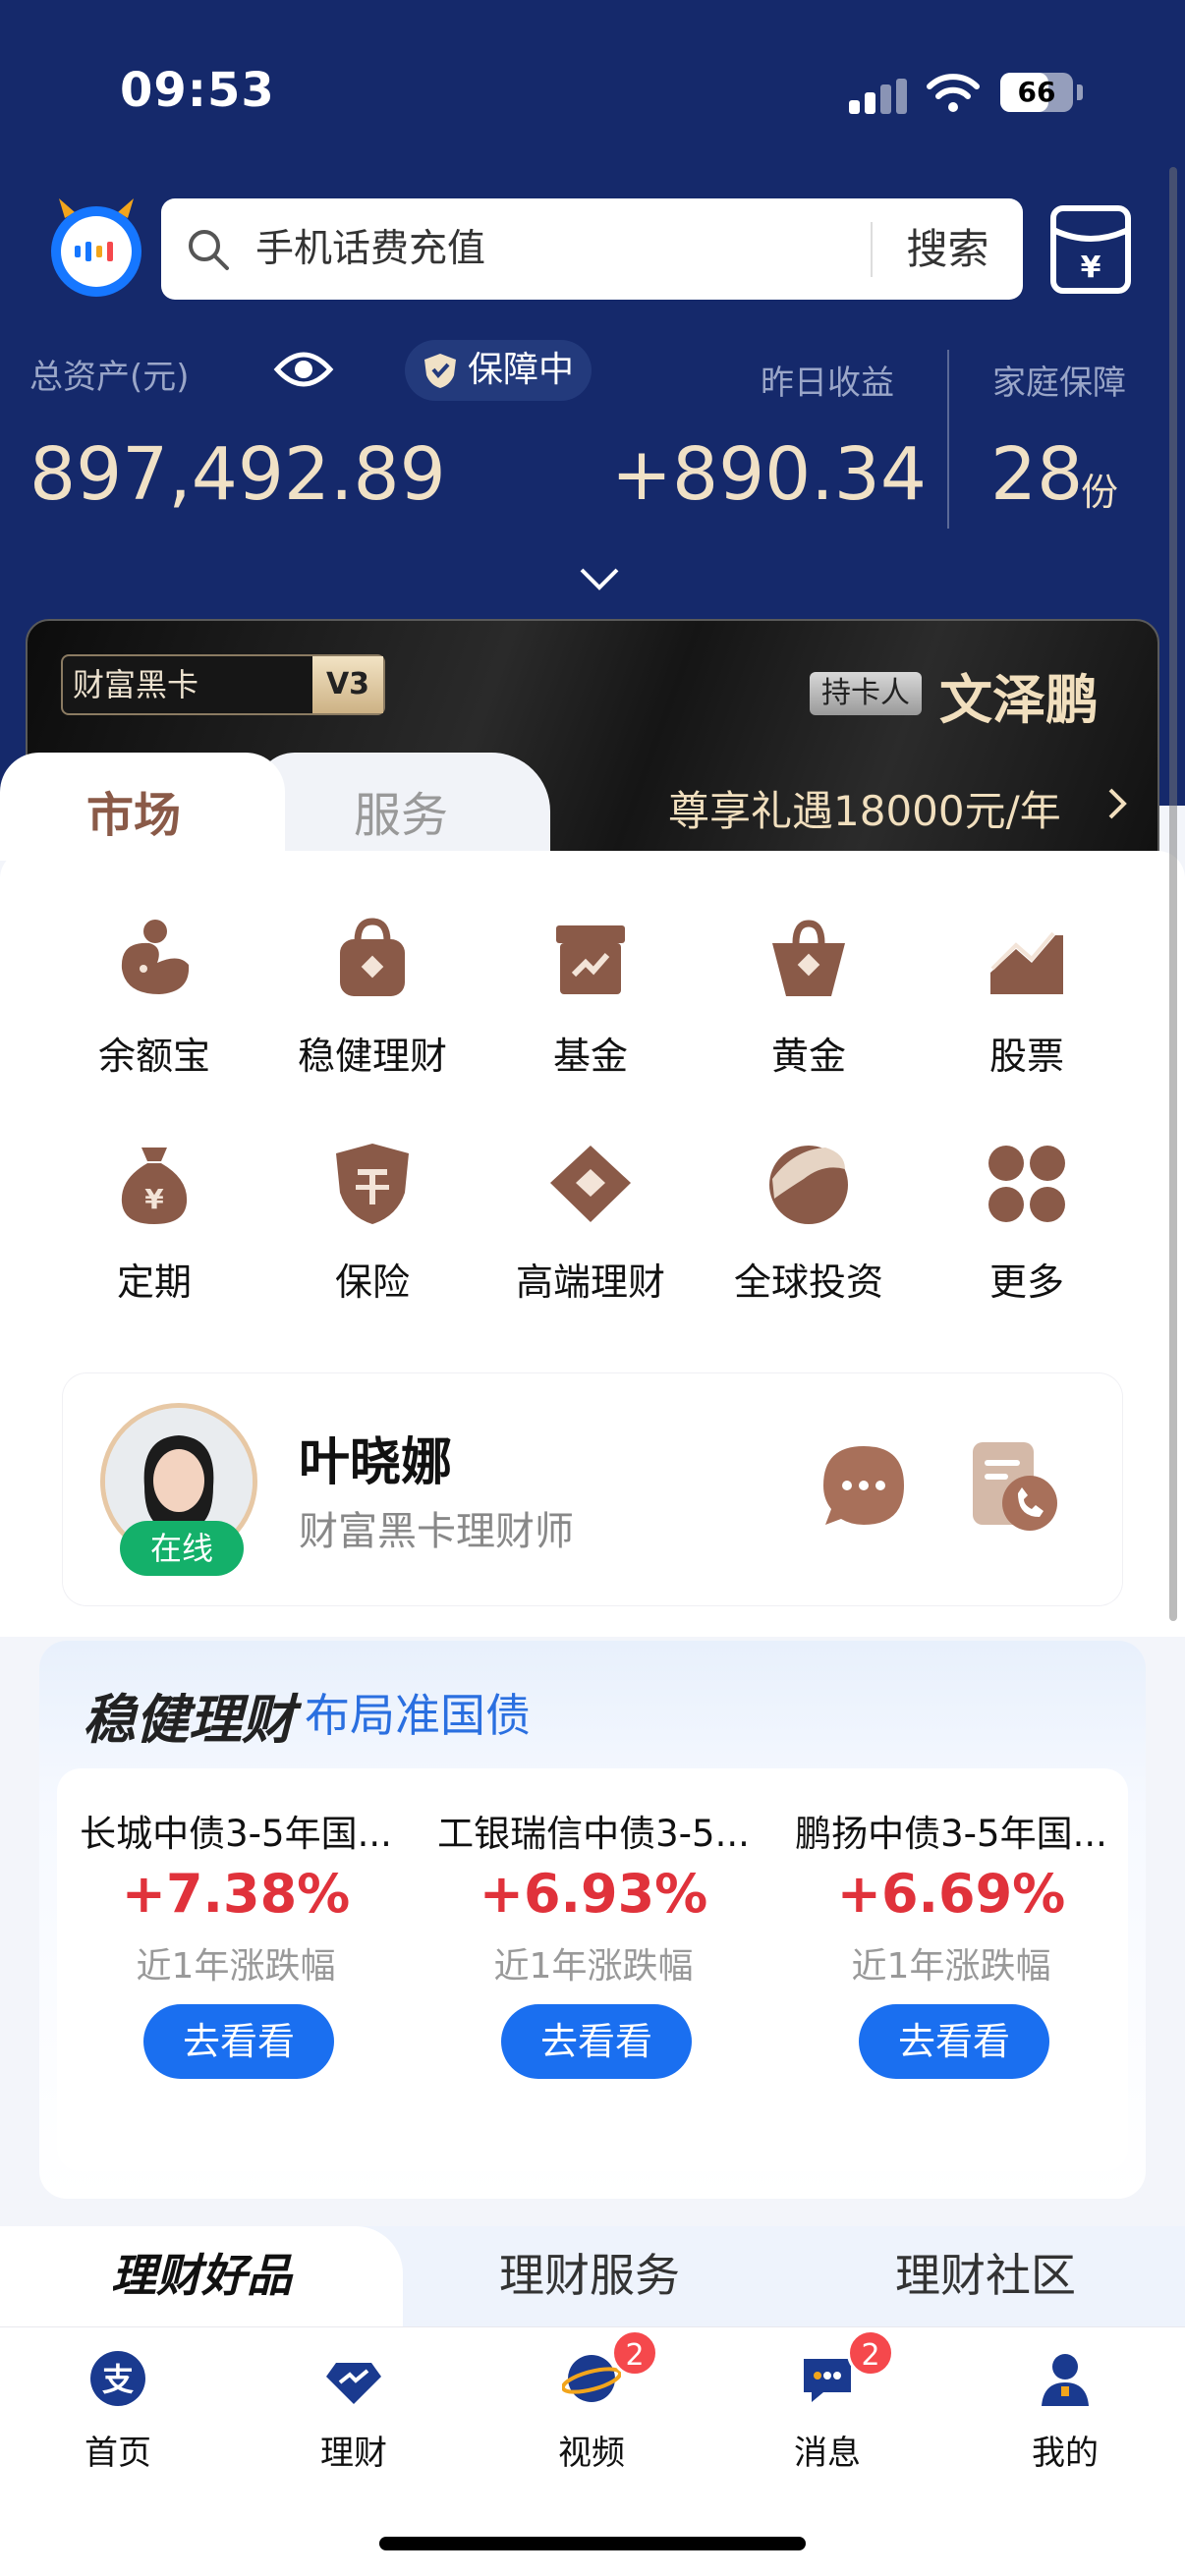  I want to click on red-envelope-icon: ¥, so click(1091, 249).